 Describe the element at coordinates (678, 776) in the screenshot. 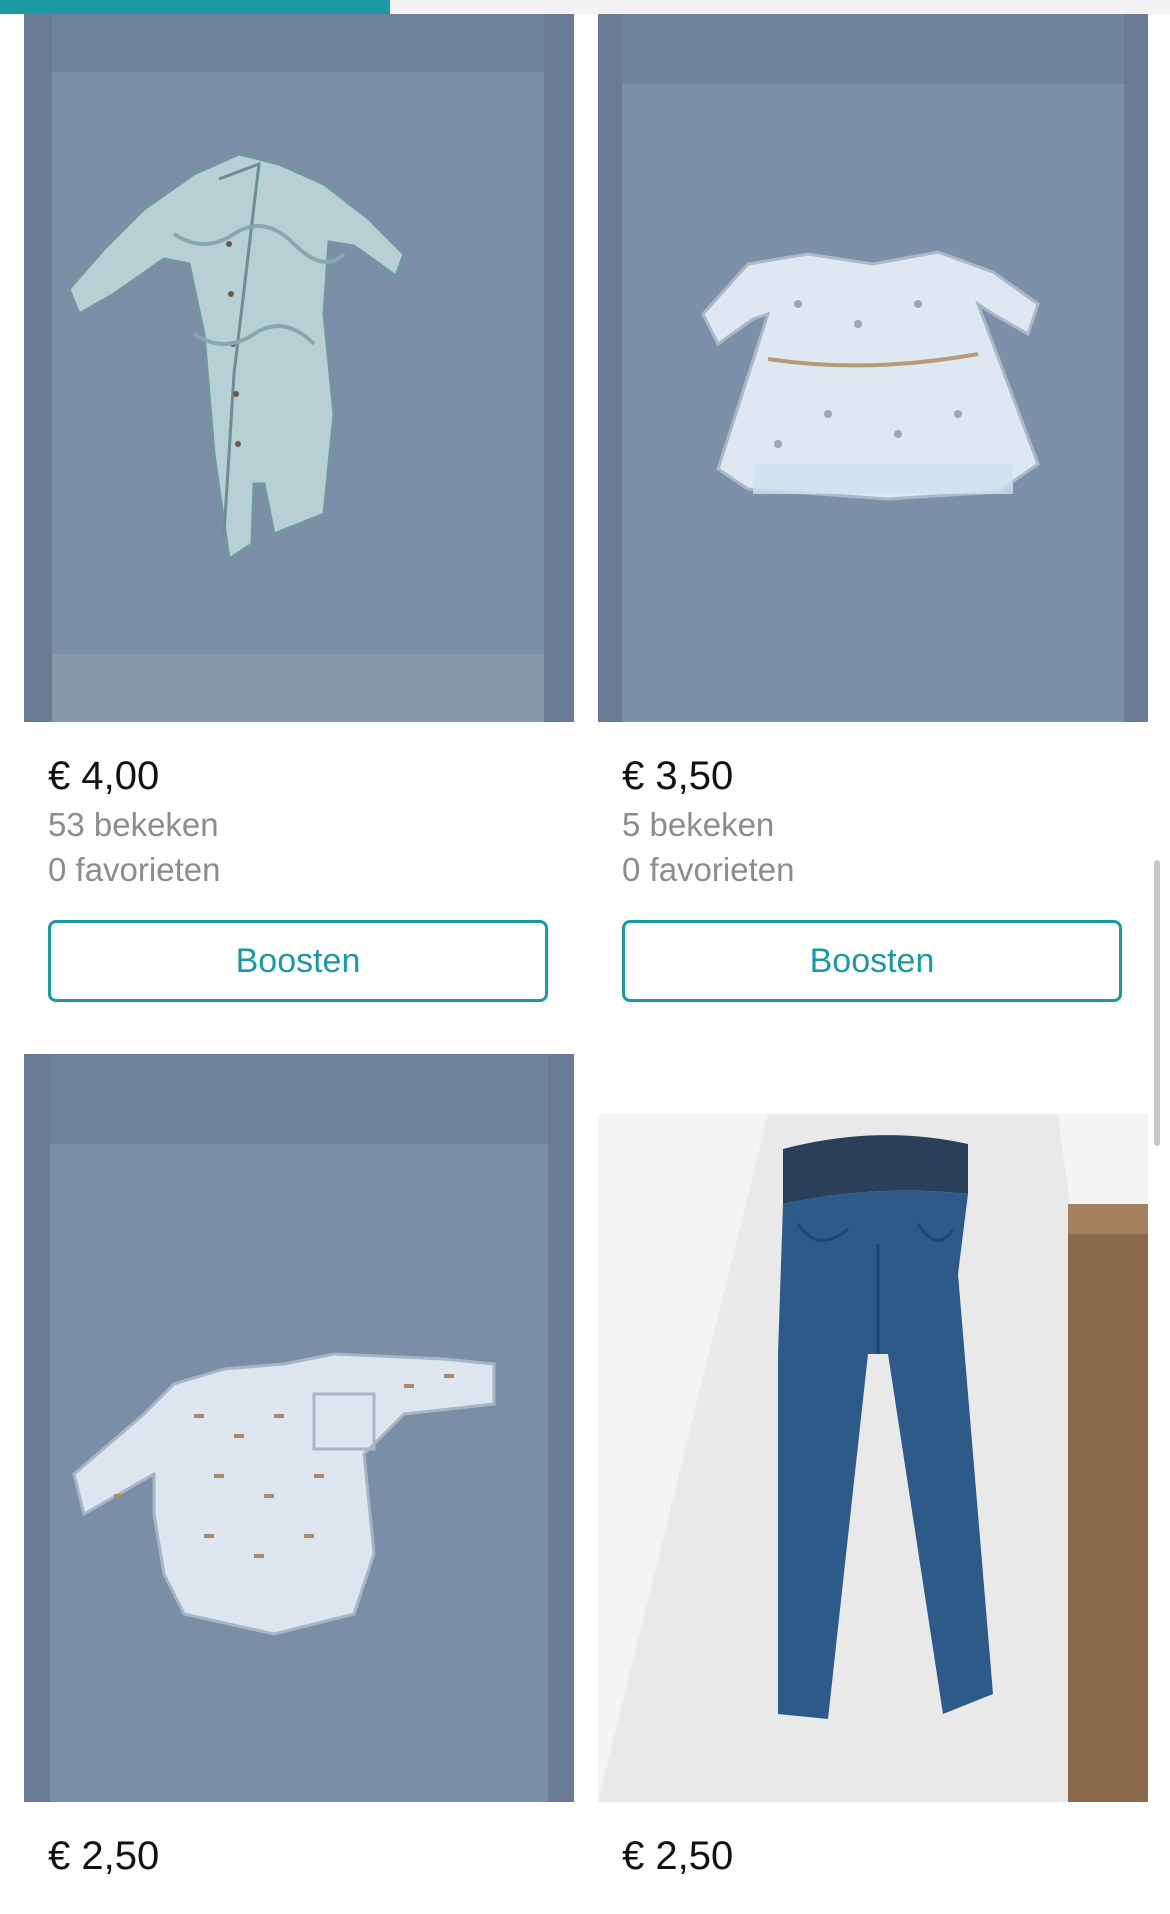

I see `listing-price: € 3,50` at that location.